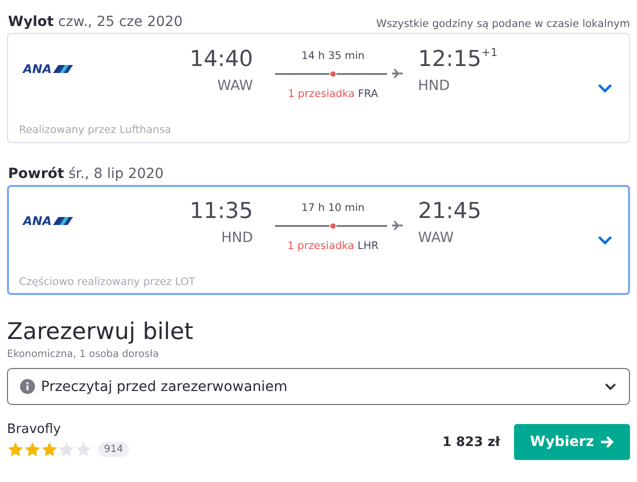  What do you see at coordinates (458, 60) in the screenshot?
I see `arrival-time: 12:15$^{+1}$` at bounding box center [458, 60].